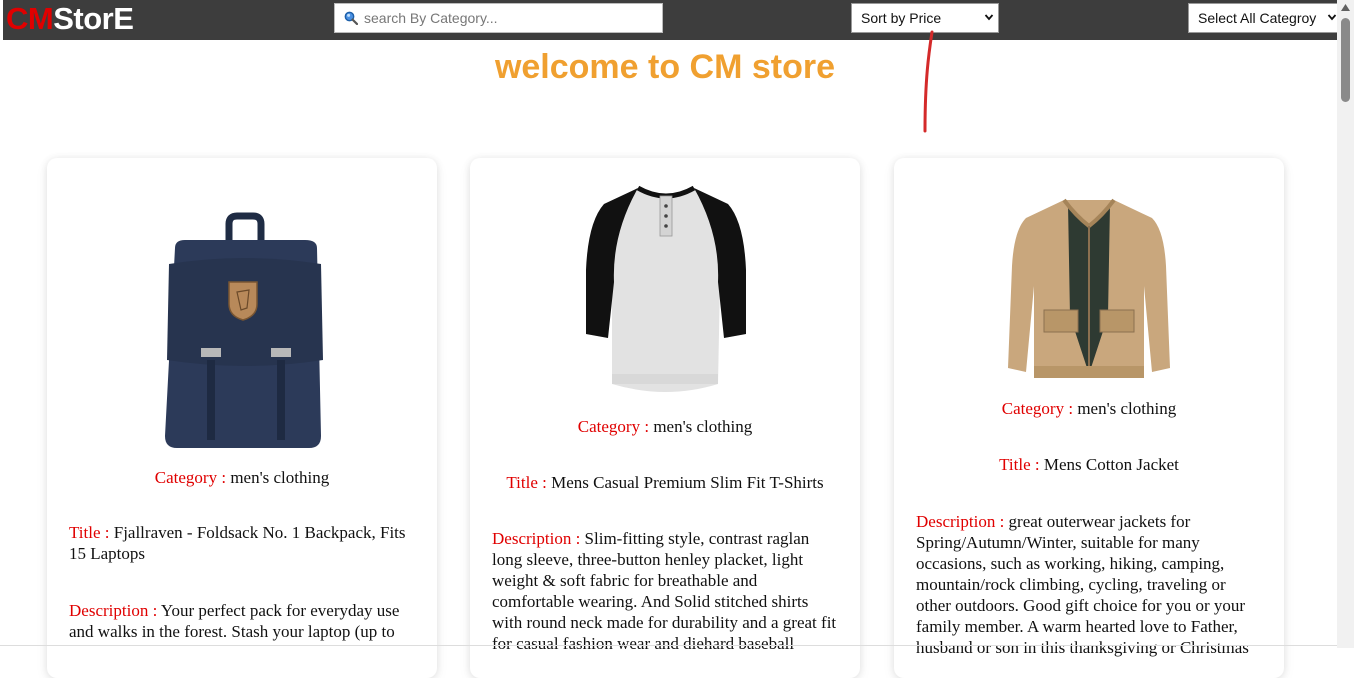 This screenshot has width=1354, height=678. What do you see at coordinates (1257, 18) in the screenshot?
I see `category-select-value: Select All Categroy` at bounding box center [1257, 18].